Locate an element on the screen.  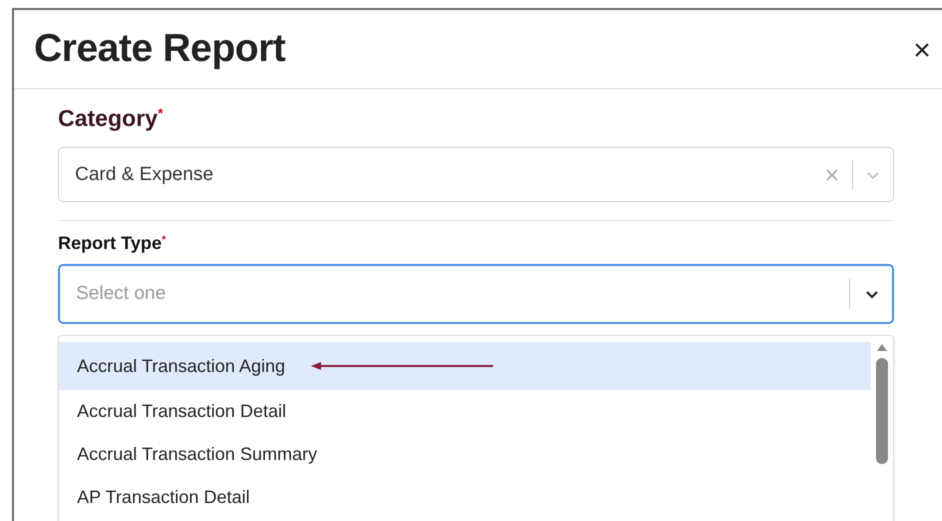
clear-icon is located at coordinates (832, 174).